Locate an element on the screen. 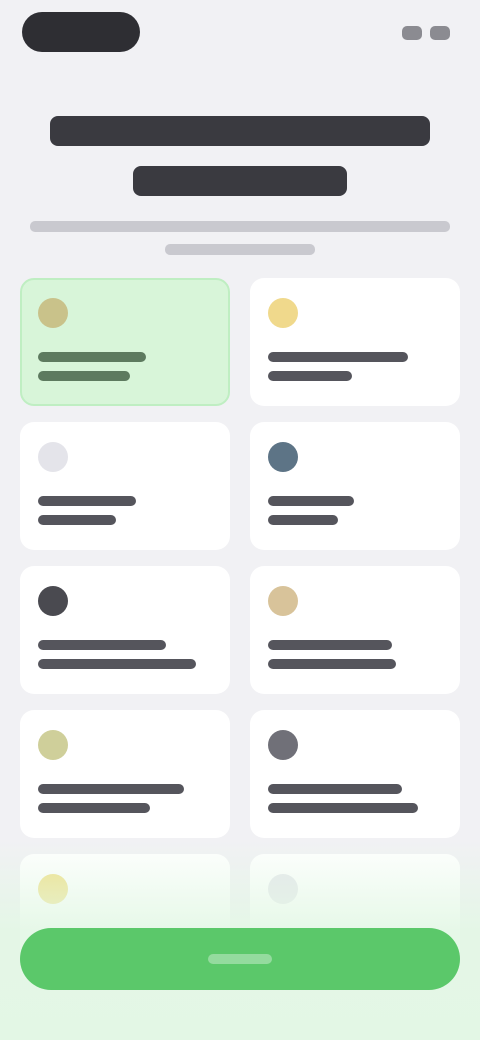 This screenshot has height=1040, width=480. flower-icon is located at coordinates (53, 889).